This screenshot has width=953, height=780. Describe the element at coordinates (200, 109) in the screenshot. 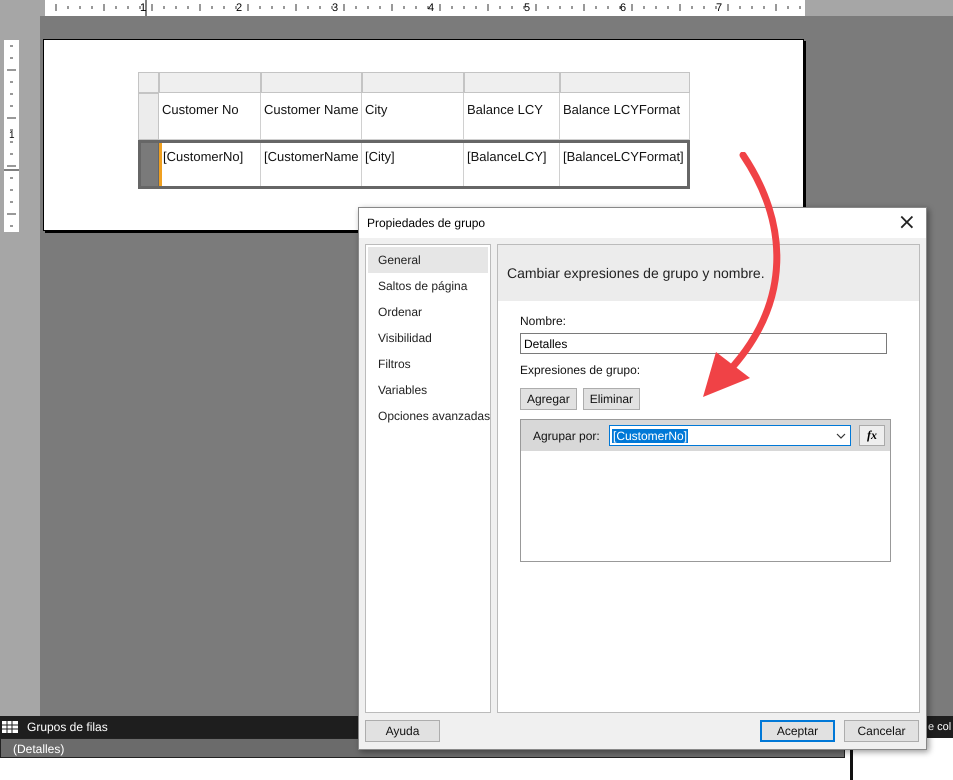

I see `table-cell: Customer No` at that location.